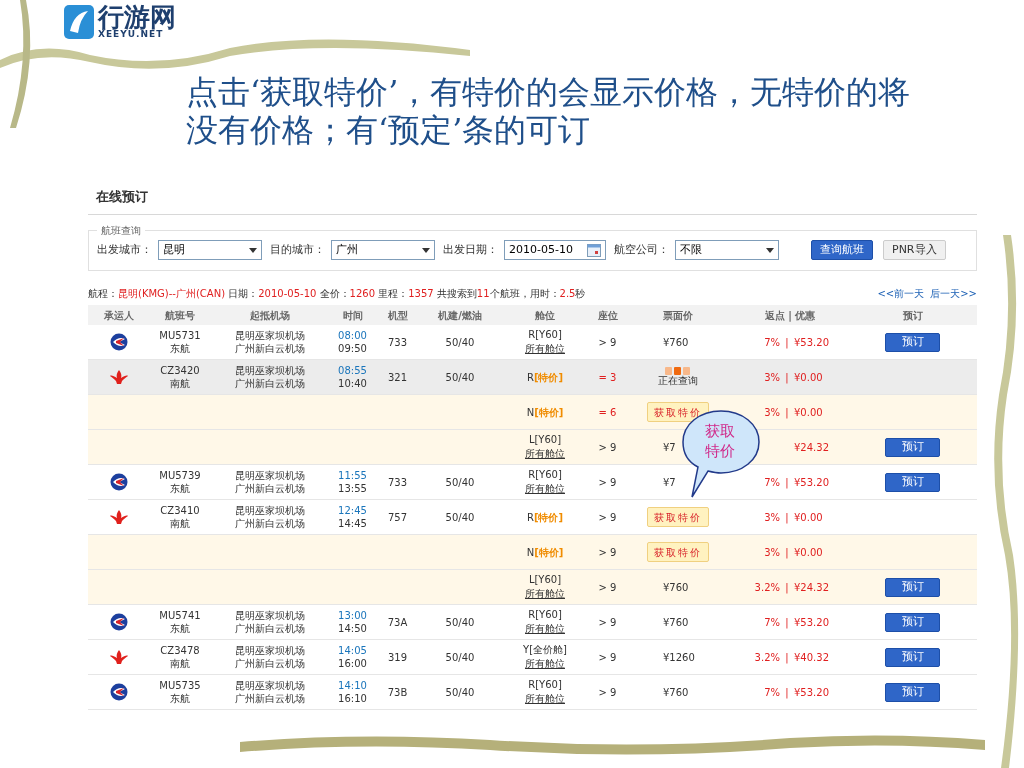 This screenshot has height=768, width=1024. Describe the element at coordinates (131, 34) in the screenshot. I see `logo-subtitle: XEEYU.NET` at that location.